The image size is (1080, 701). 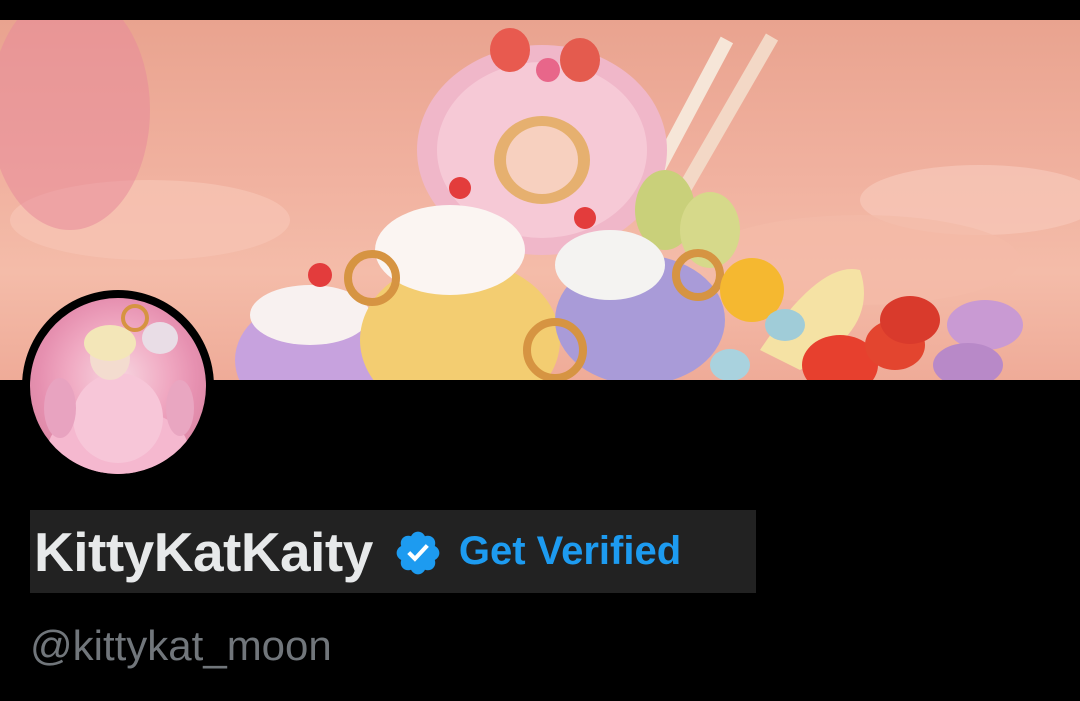 I want to click on user-handle: @kittykat_moon, so click(x=181, y=645).